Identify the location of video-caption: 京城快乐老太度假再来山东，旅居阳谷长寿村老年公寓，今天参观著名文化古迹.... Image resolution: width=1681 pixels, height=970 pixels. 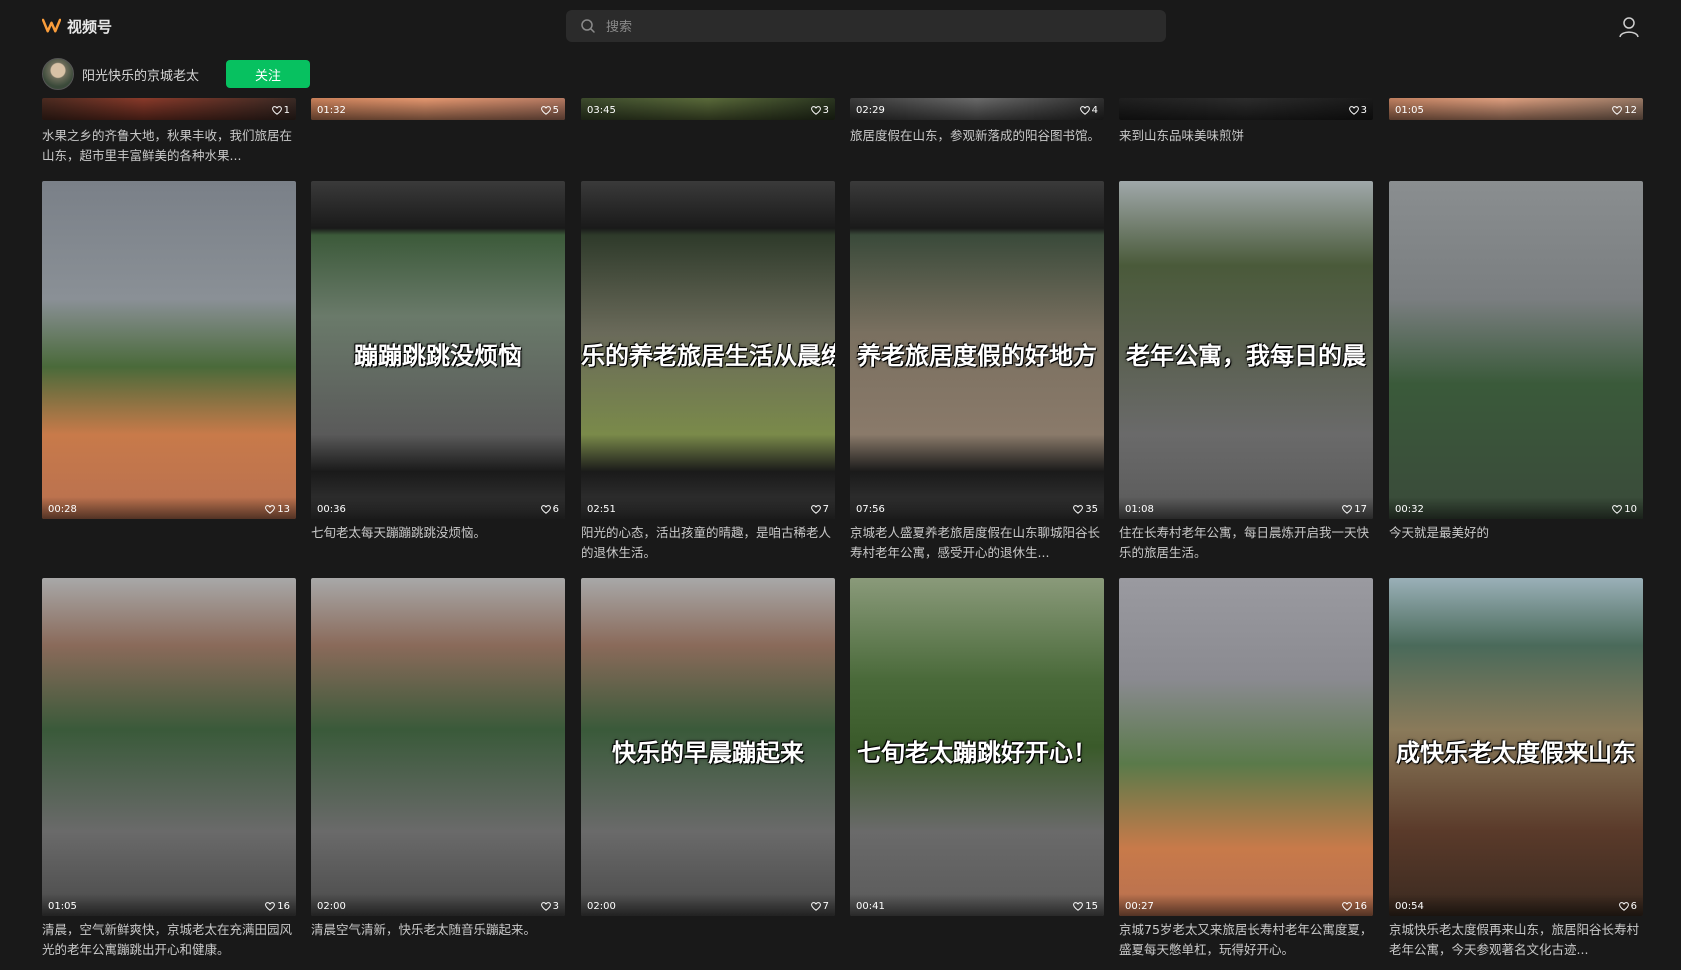
(1518, 940).